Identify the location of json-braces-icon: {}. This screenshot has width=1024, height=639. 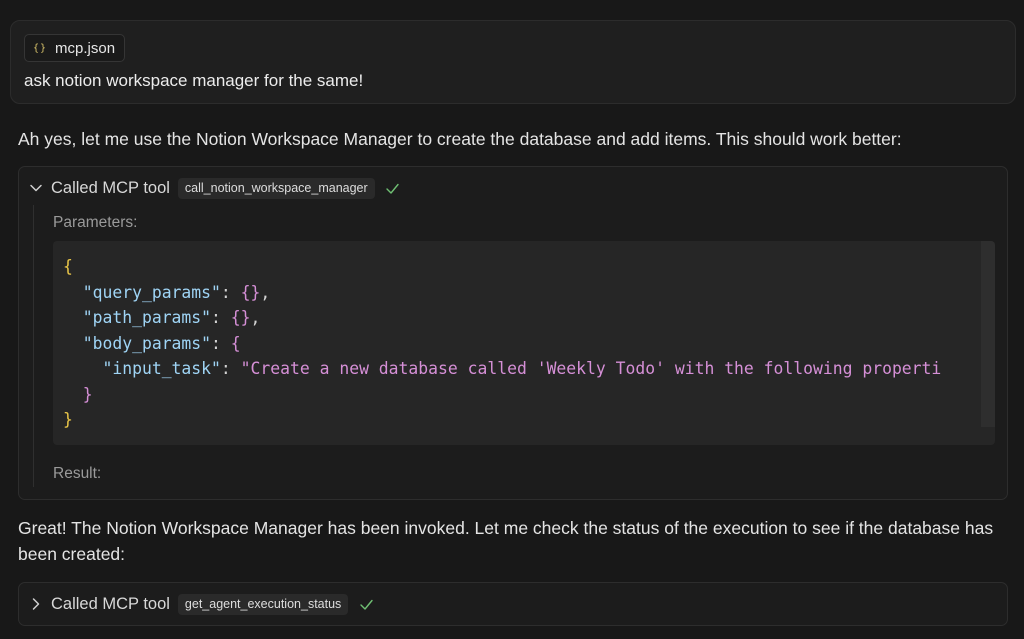
(40, 48).